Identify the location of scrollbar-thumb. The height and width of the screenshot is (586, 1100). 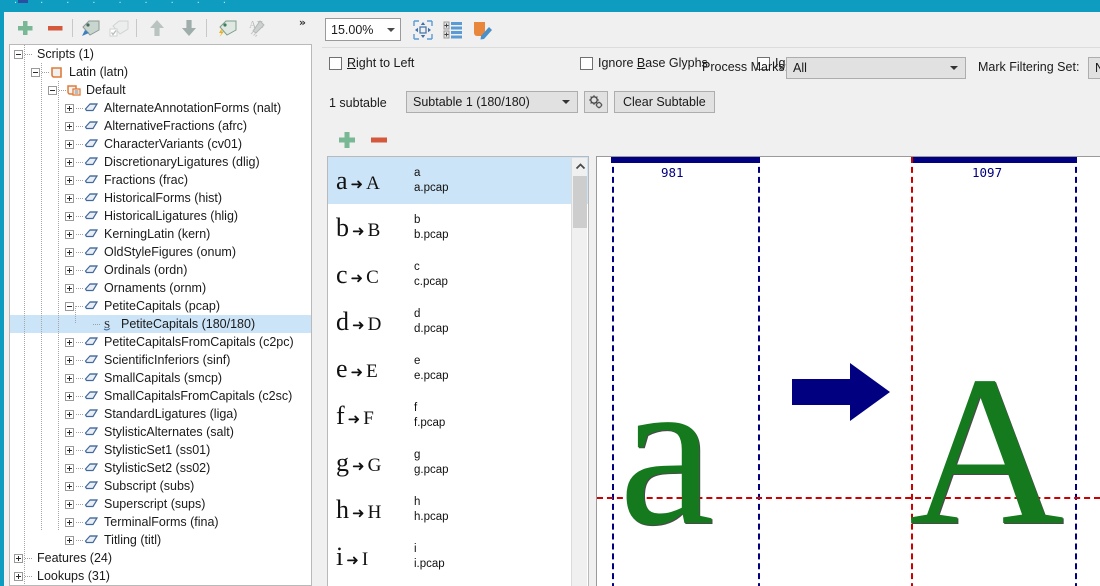
(580, 202).